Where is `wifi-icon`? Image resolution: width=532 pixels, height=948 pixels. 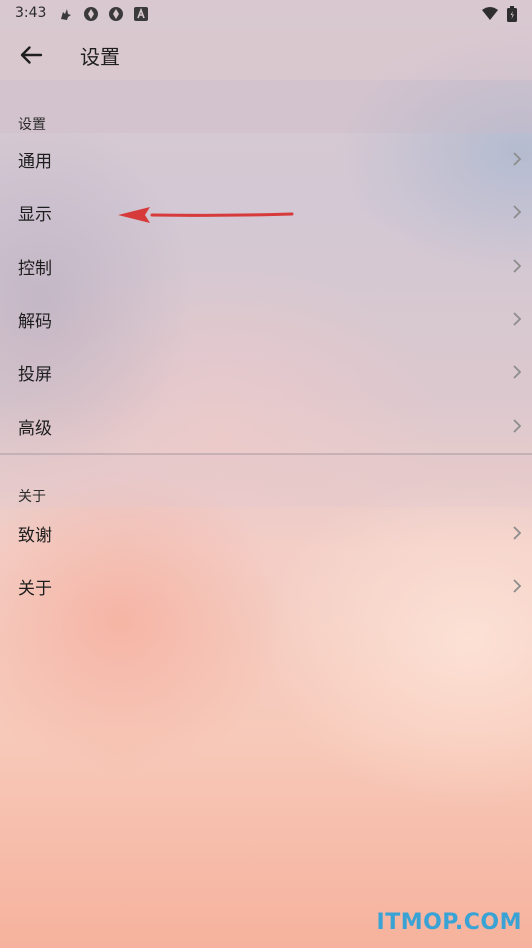 wifi-icon is located at coordinates (490, 13).